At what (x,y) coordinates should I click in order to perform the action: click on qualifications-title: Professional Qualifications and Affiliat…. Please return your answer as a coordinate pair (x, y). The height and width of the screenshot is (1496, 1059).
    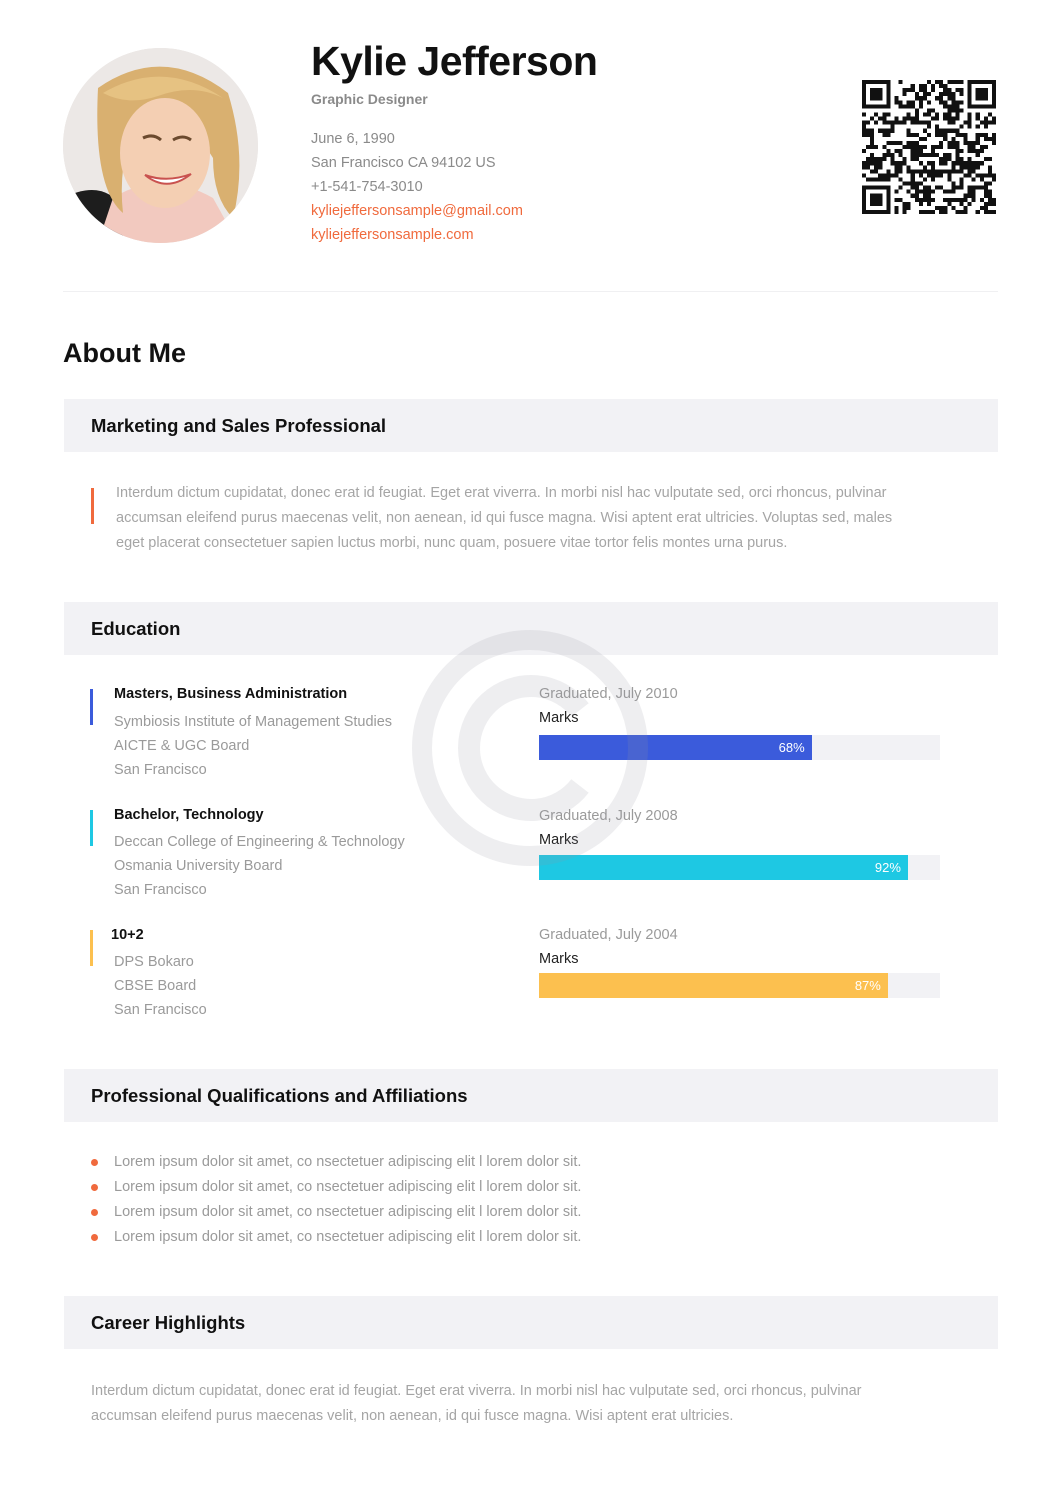
    Looking at the image, I should click on (279, 1095).